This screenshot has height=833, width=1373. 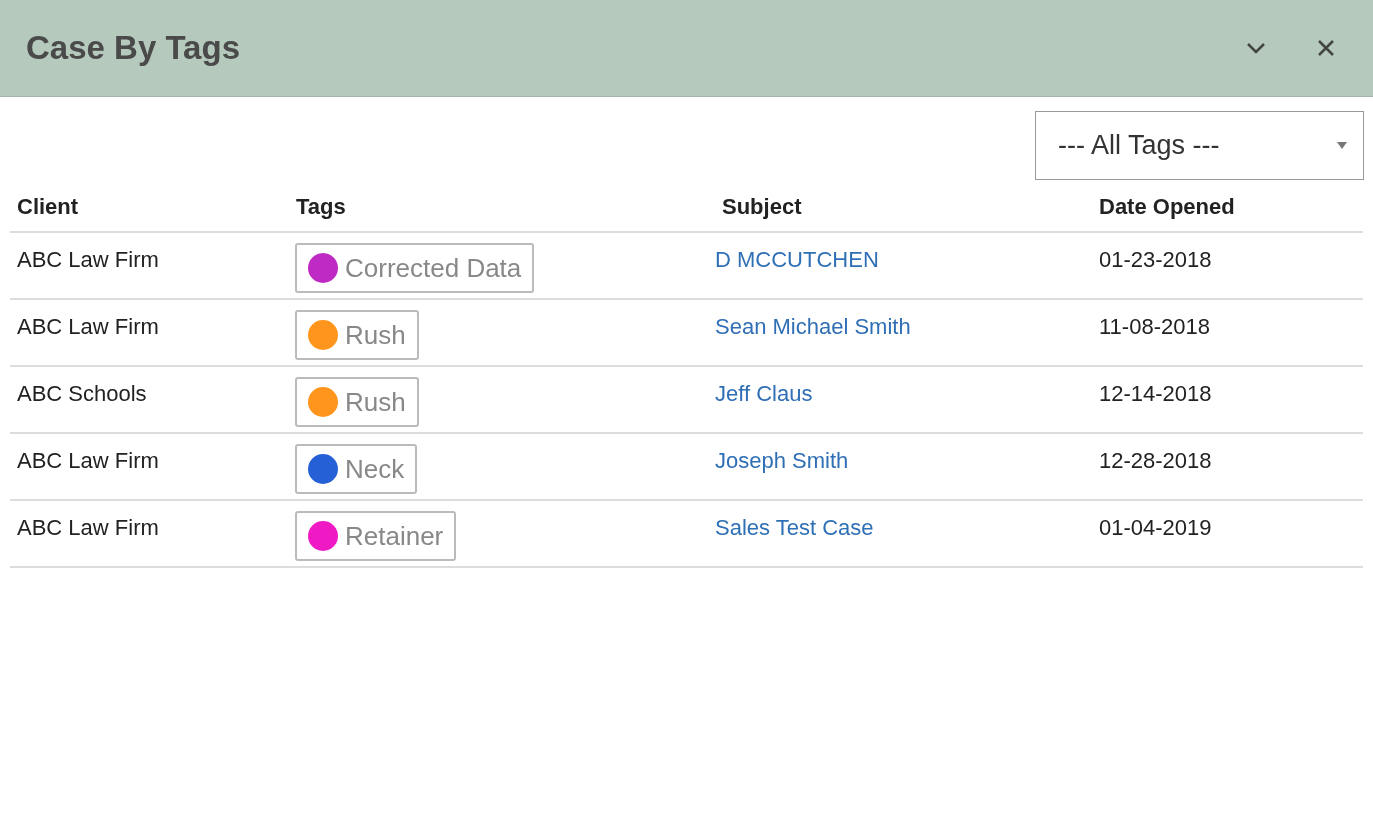 I want to click on column-header: Subject, so click(x=762, y=206).